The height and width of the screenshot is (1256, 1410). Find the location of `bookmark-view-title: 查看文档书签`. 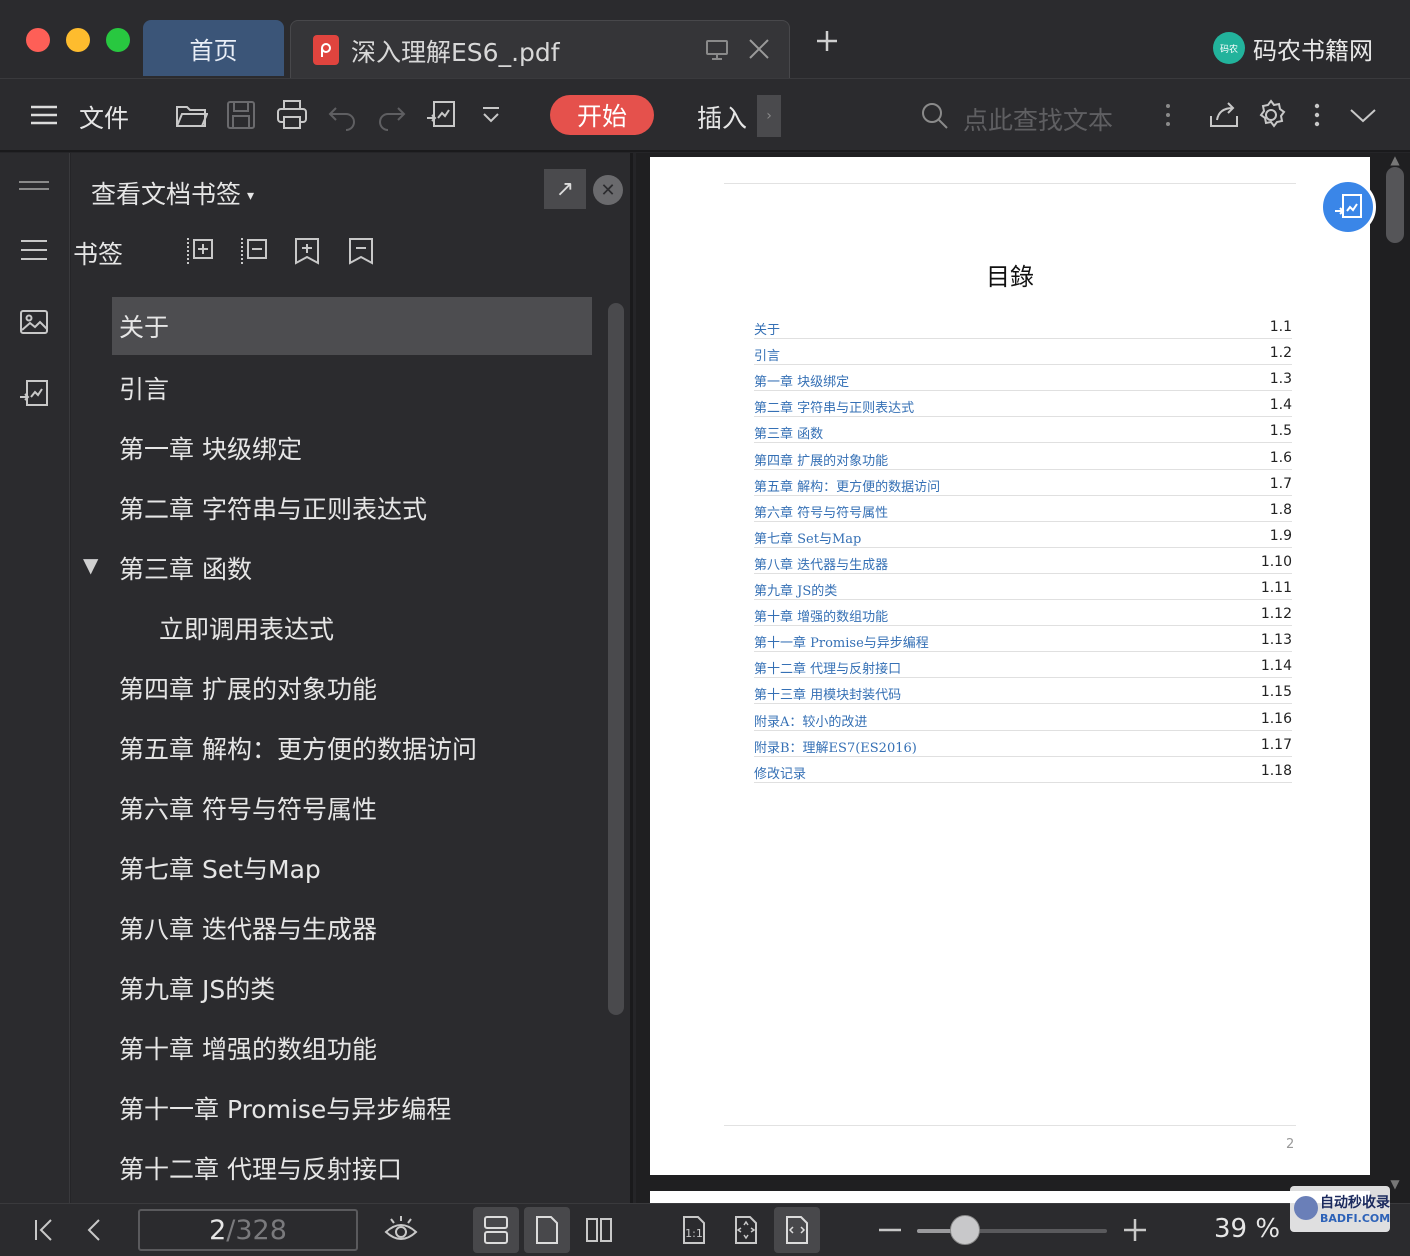

bookmark-view-title: 查看文档书签 is located at coordinates (166, 194).